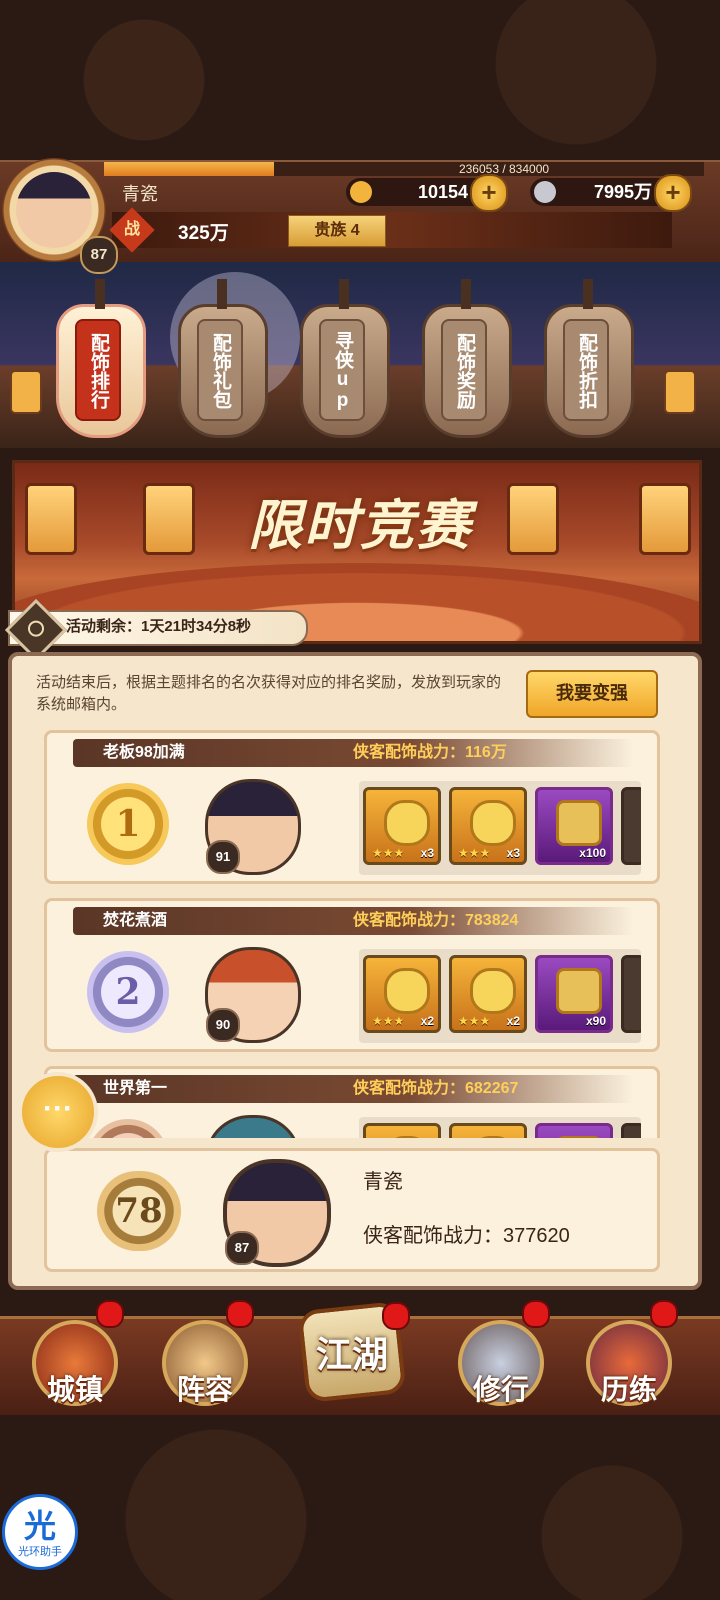  What do you see at coordinates (430, 752) in the screenshot?
I see `ranked-player-power: 侠客配饰战力：116万` at bounding box center [430, 752].